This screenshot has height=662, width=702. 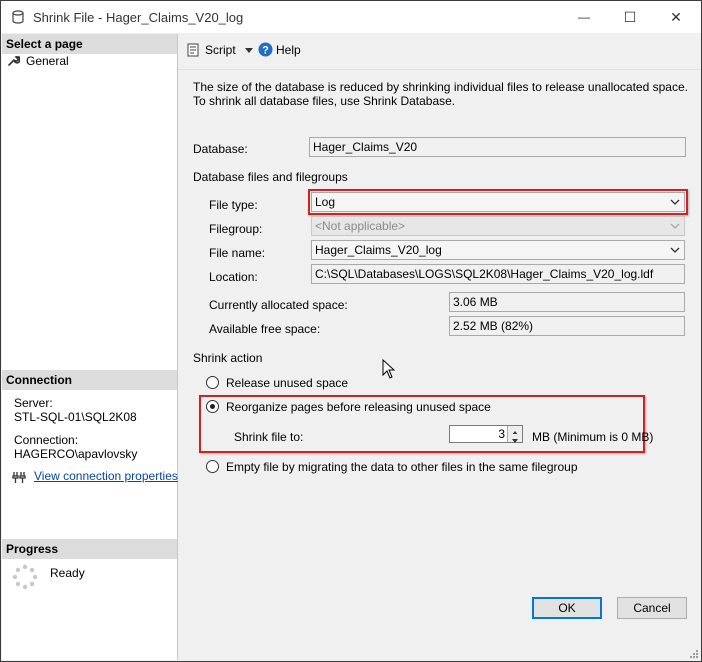 I want to click on minimize-button: —, so click(x=584, y=17).